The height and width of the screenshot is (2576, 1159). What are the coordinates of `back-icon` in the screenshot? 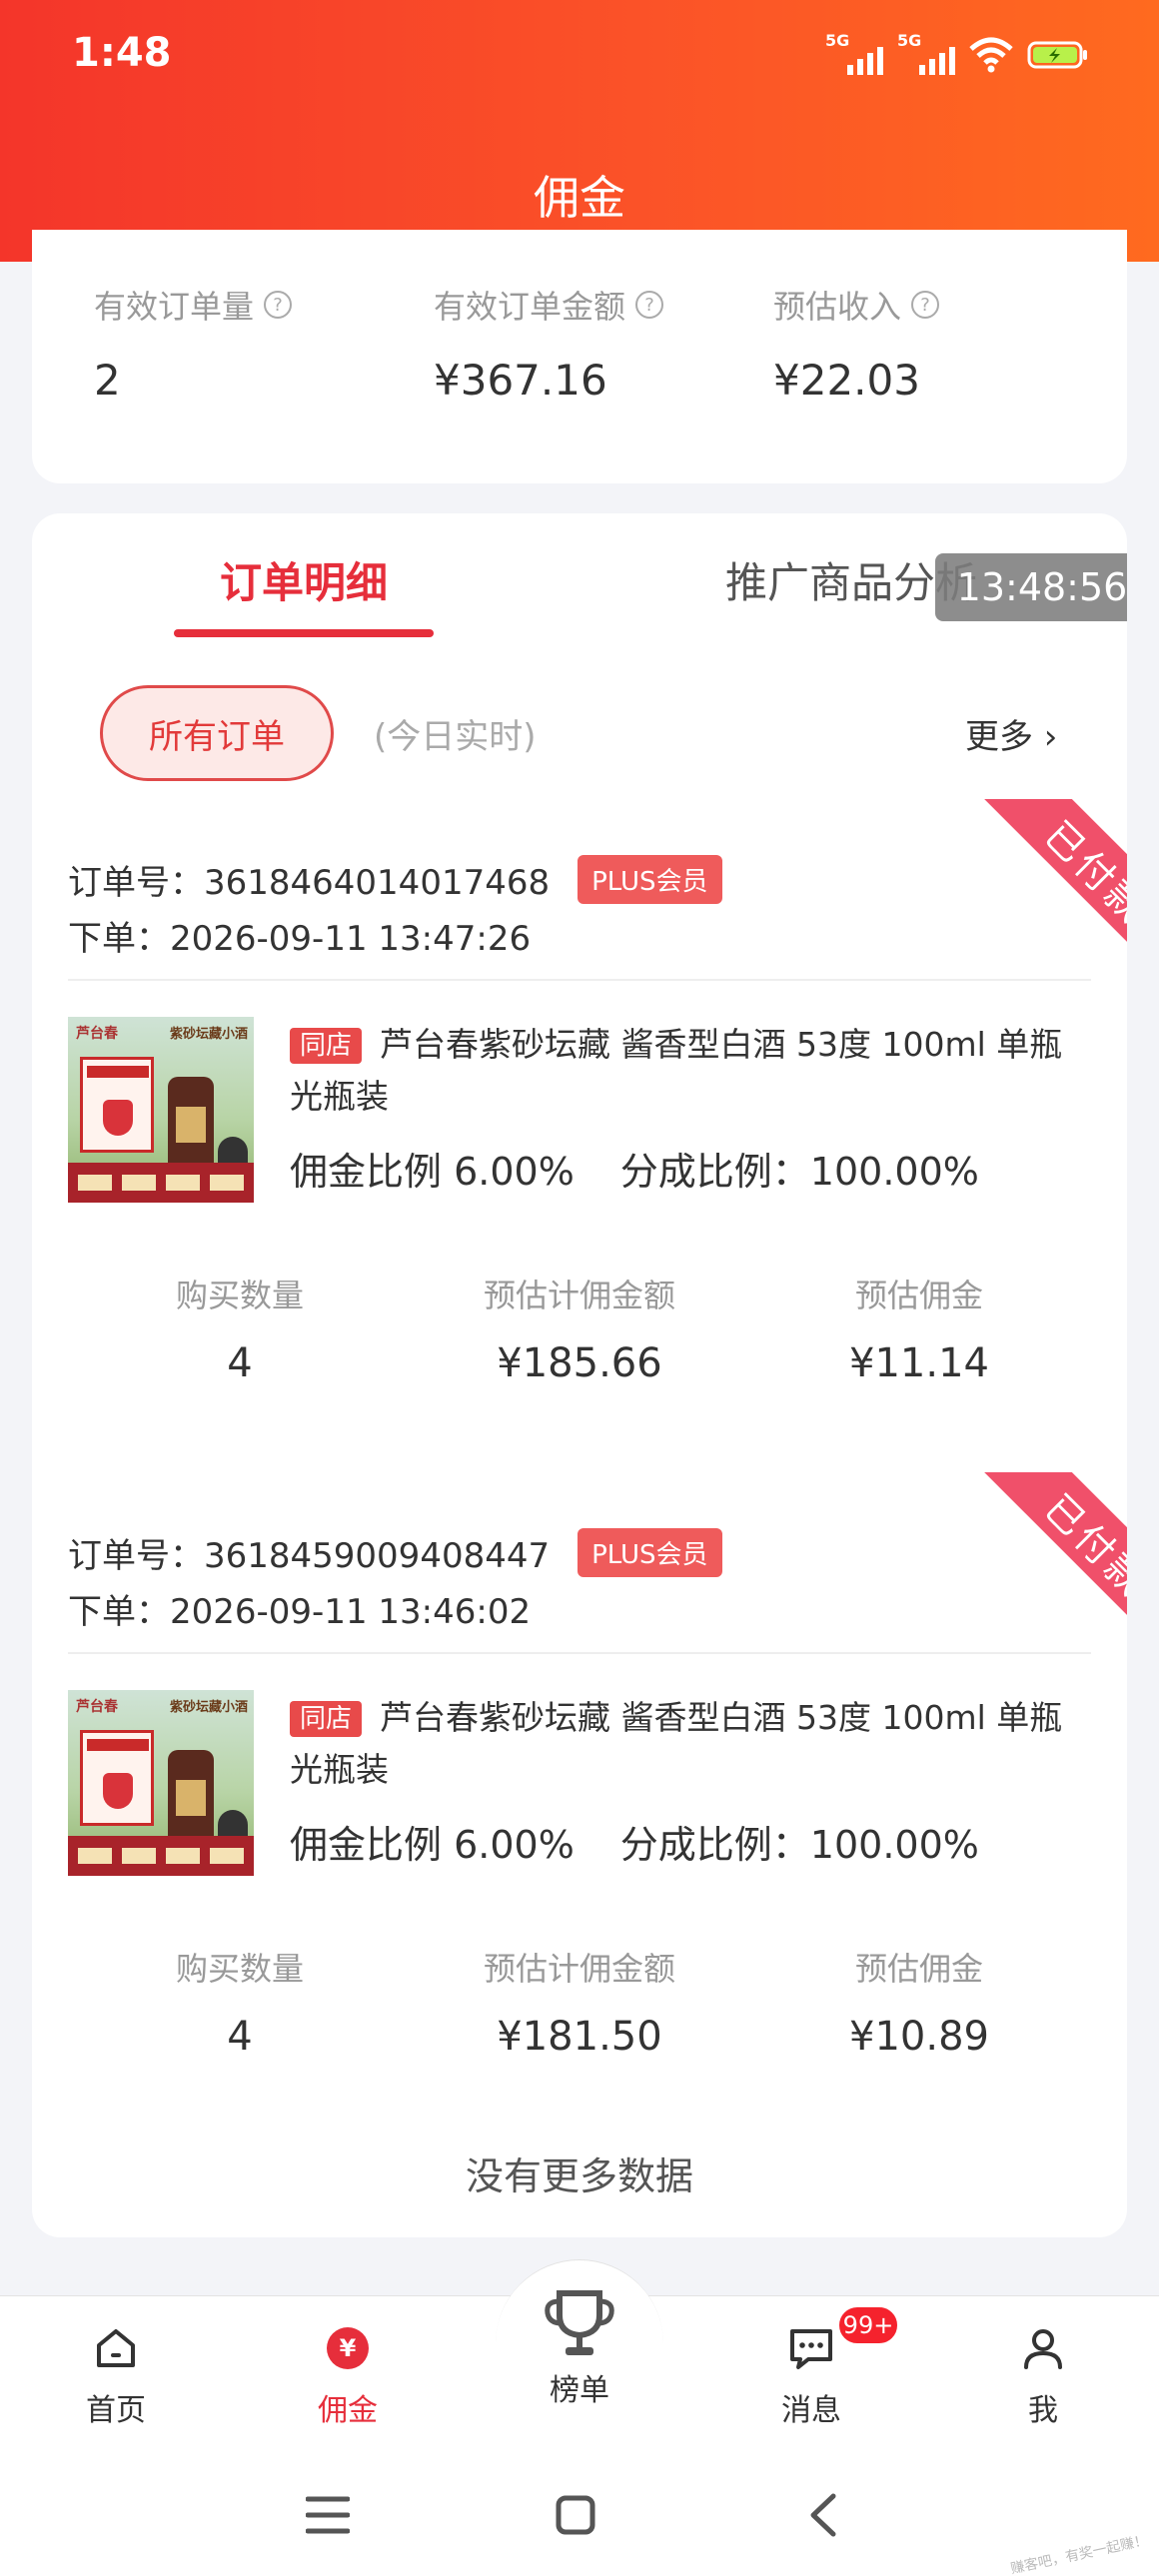 It's located at (822, 2515).